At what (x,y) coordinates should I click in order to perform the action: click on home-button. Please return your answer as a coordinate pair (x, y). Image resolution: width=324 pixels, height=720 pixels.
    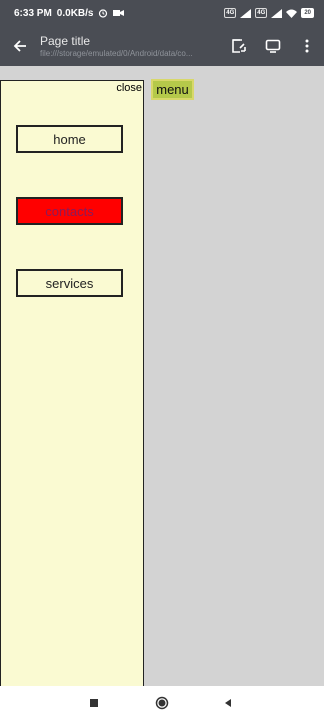
    Looking at the image, I should click on (162, 703).